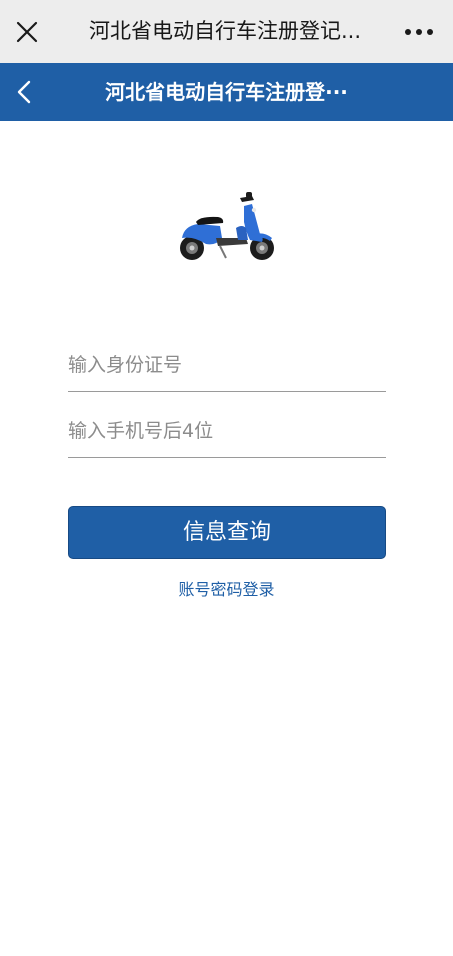 This screenshot has width=453, height=956. What do you see at coordinates (227, 532) in the screenshot?
I see `query-button: 信息查询` at bounding box center [227, 532].